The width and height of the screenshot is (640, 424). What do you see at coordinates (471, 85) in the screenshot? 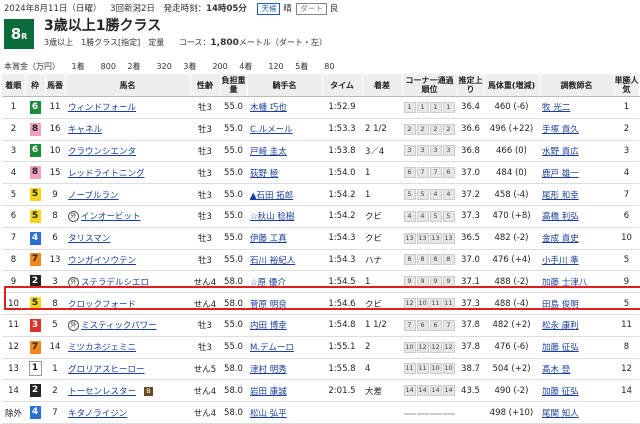
I see `col-last3f: 推定上り` at bounding box center [471, 85].